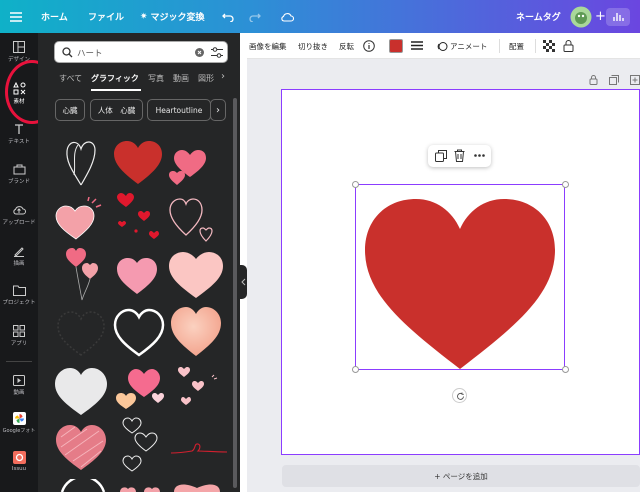 The width and height of the screenshot is (640, 492). I want to click on animate-button: アニメート, so click(462, 46).